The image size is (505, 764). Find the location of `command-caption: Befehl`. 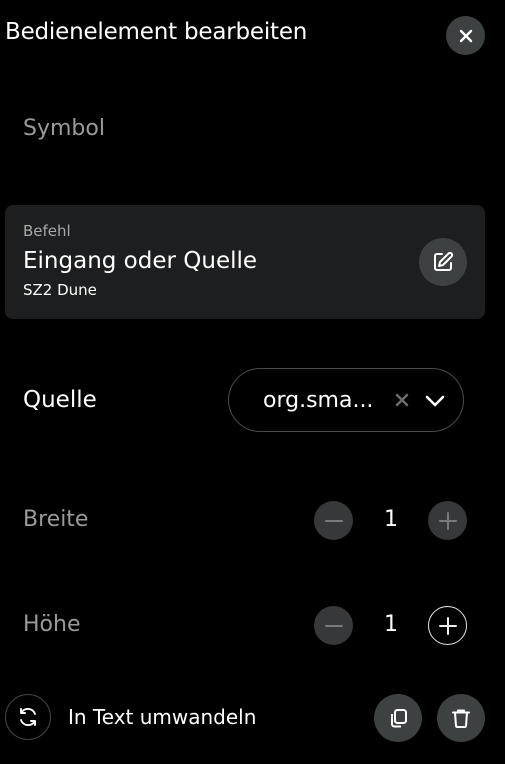

command-caption: Befehl is located at coordinates (47, 231).